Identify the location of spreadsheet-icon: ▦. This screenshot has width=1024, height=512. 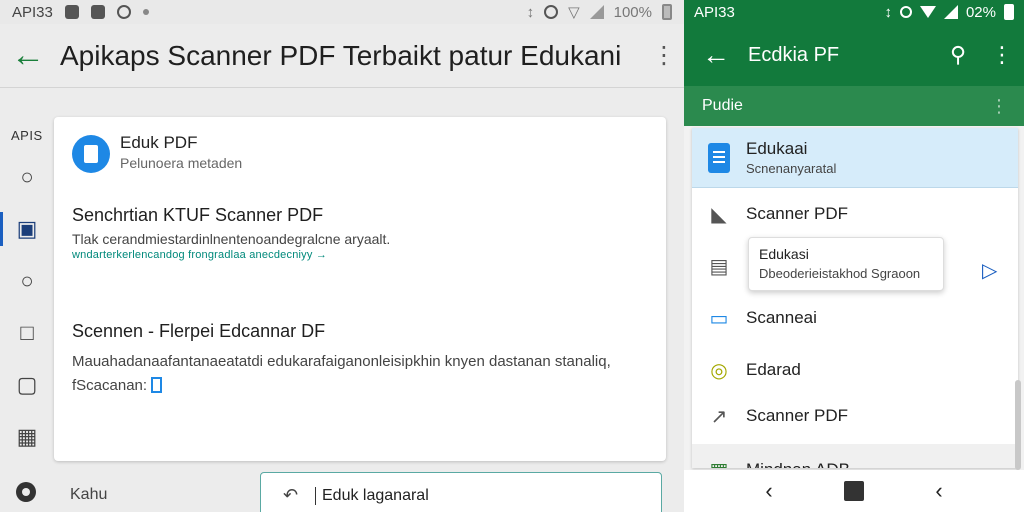
(719, 463).